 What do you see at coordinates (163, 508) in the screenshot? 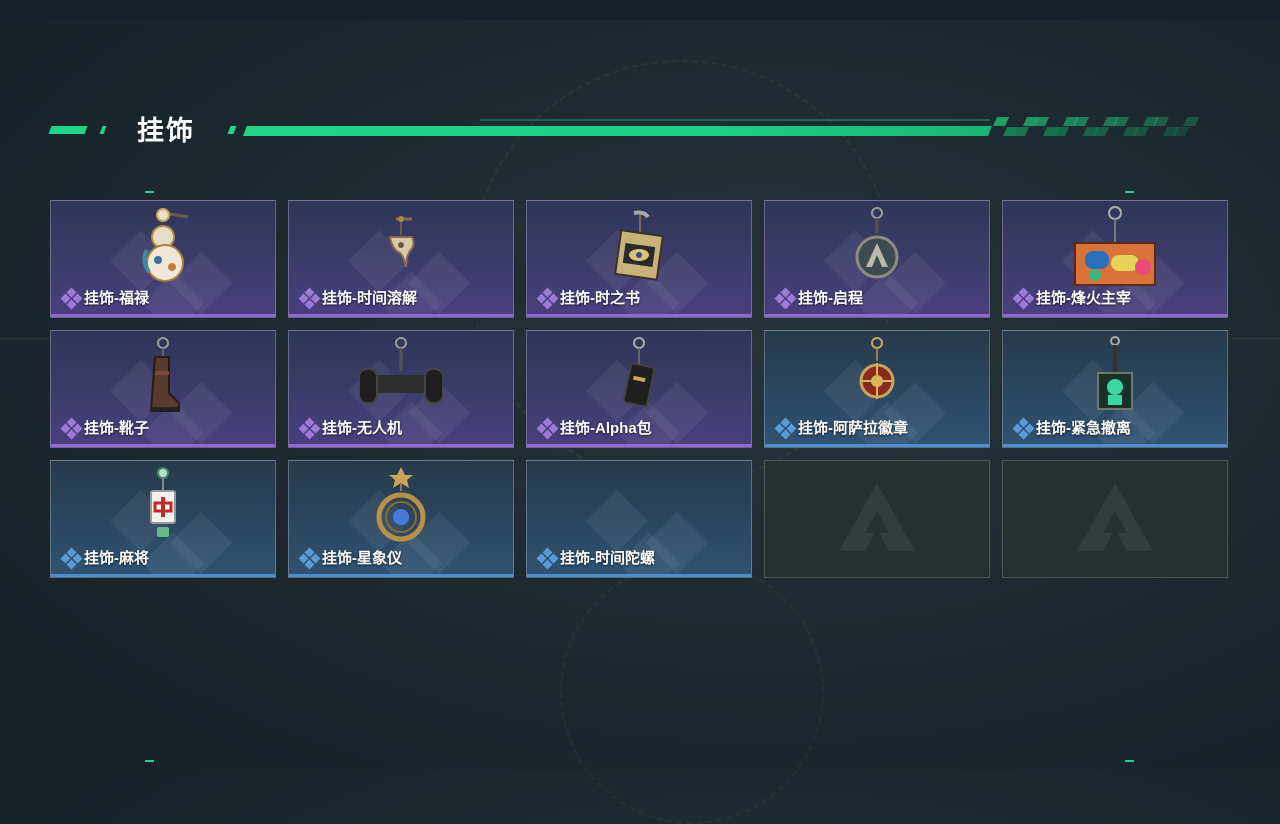
I see `mahjong-charm-icon` at bounding box center [163, 508].